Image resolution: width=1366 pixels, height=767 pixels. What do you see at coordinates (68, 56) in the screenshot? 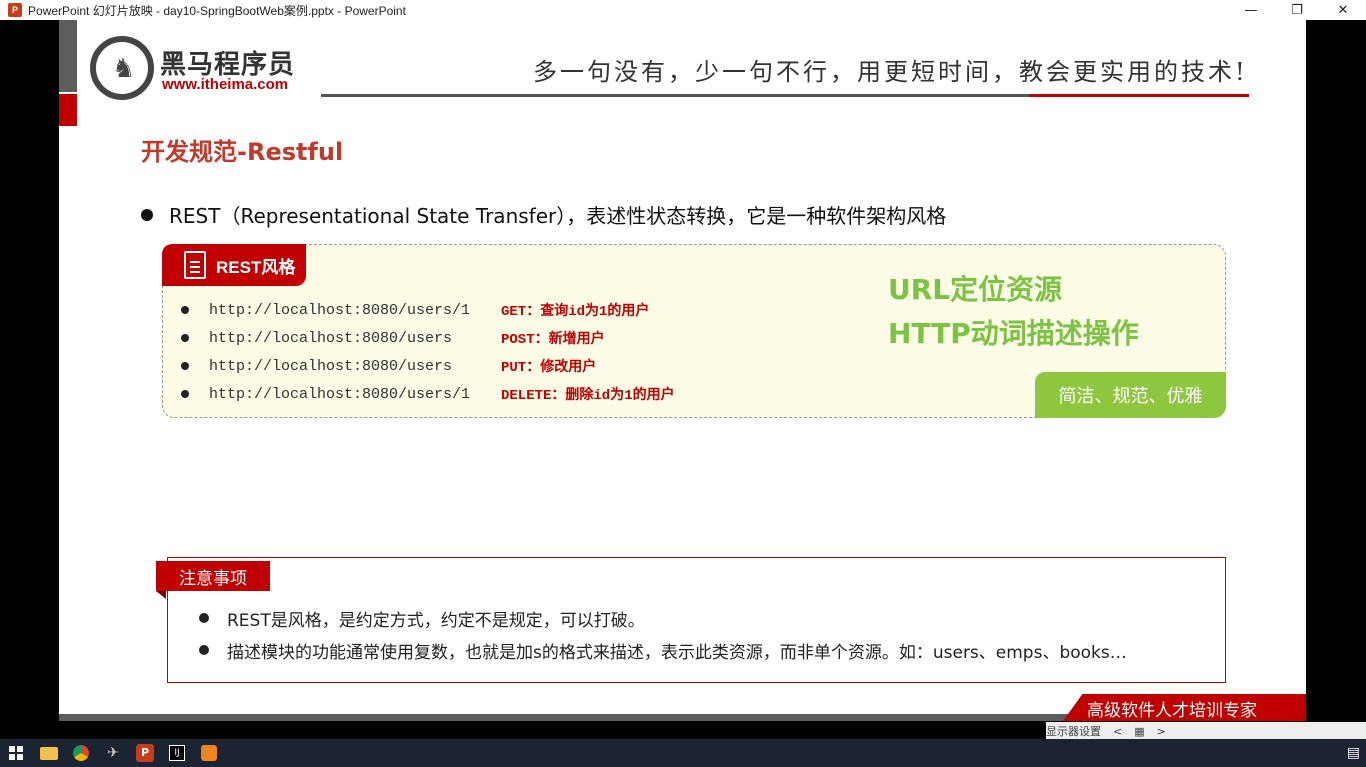
I see `header-decoration-gray` at bounding box center [68, 56].